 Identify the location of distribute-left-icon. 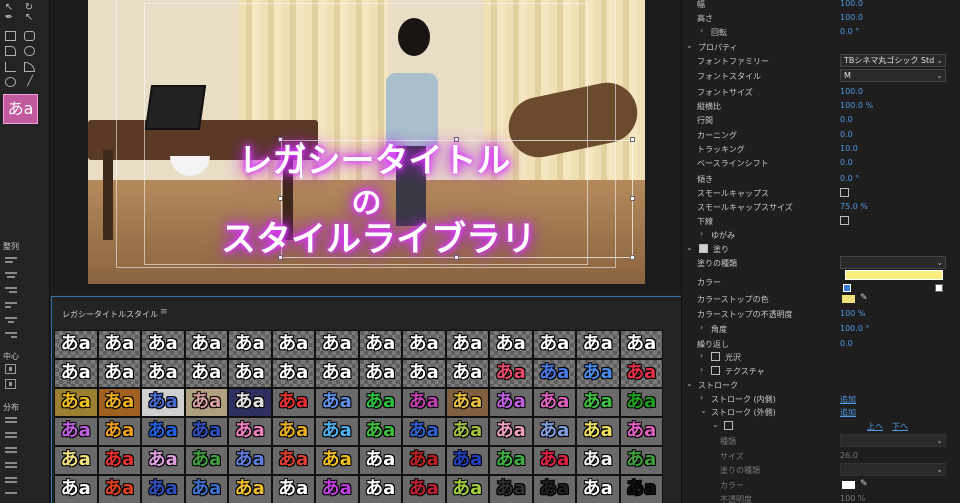
(11, 420).